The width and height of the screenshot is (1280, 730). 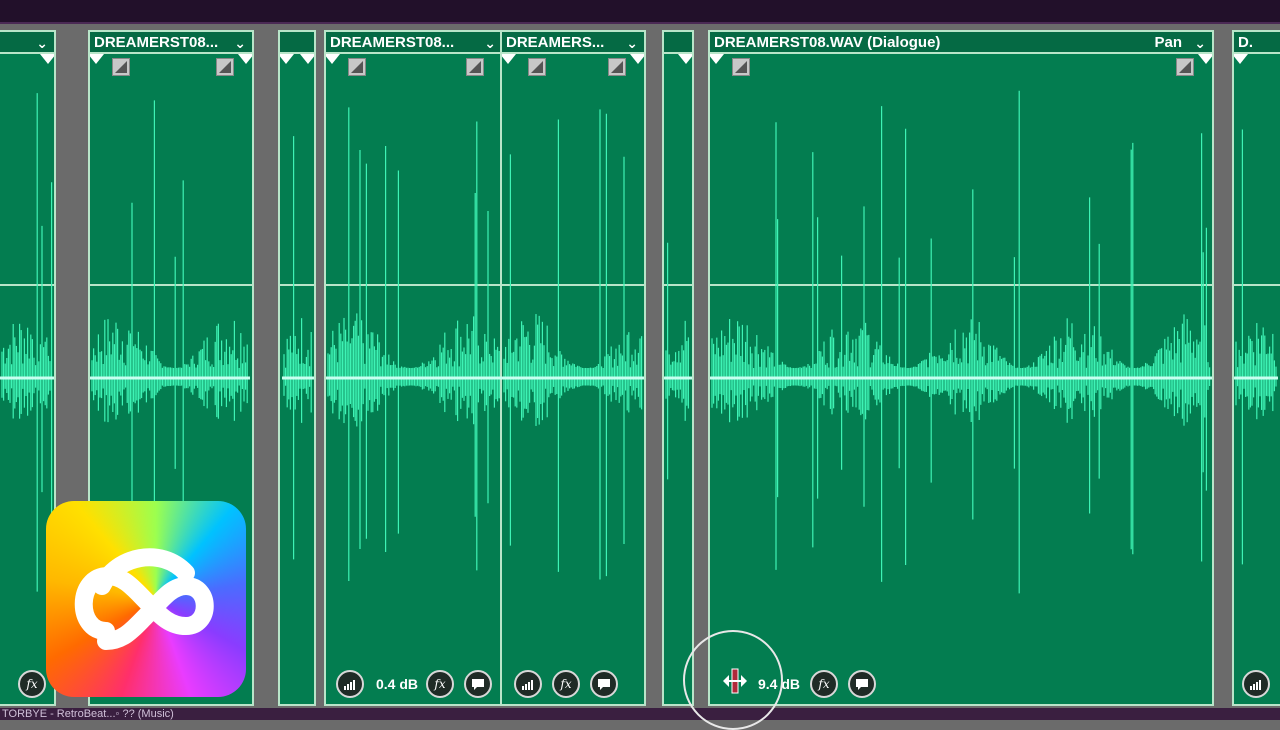 What do you see at coordinates (827, 42) in the screenshot?
I see `clip-title: DREAMERST08.WAV (Dialogue)` at bounding box center [827, 42].